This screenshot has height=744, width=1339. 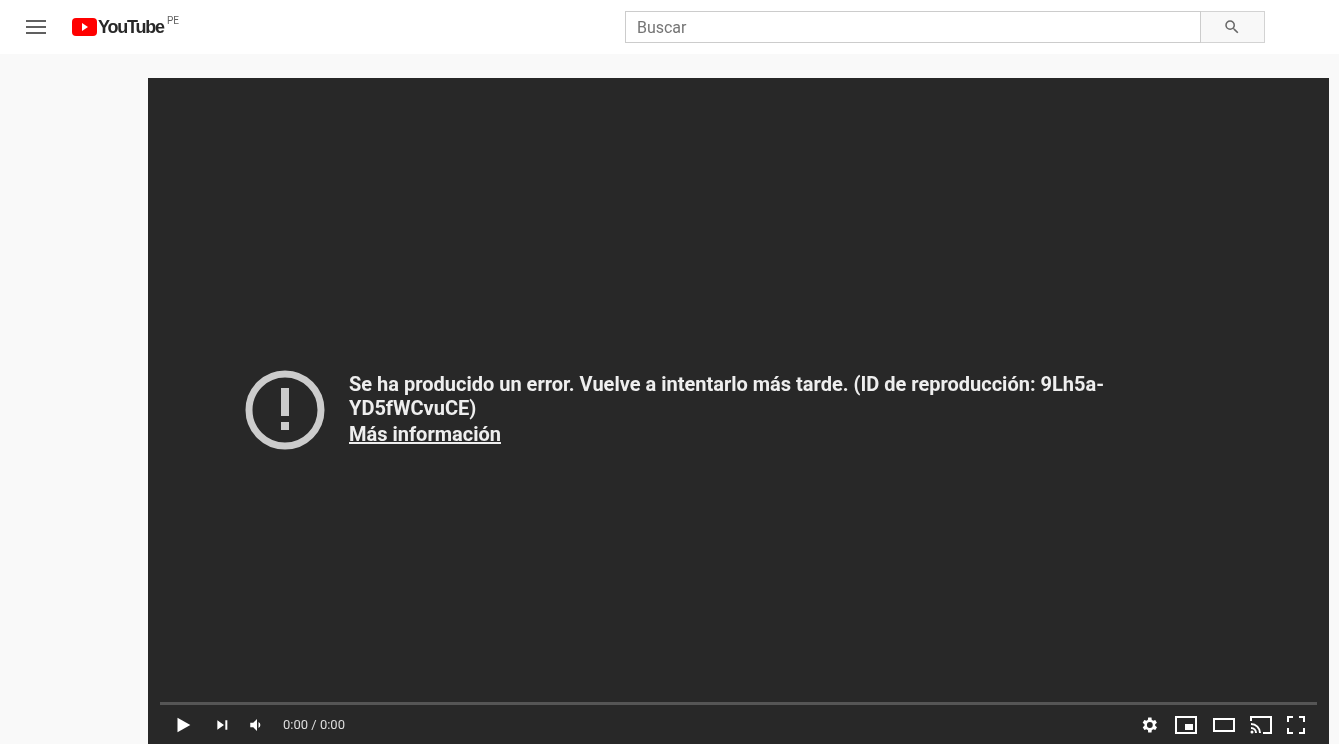 What do you see at coordinates (1296, 724) in the screenshot?
I see `fullscreen-icon` at bounding box center [1296, 724].